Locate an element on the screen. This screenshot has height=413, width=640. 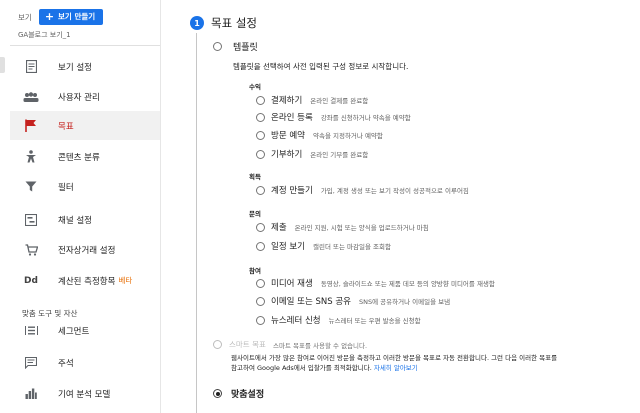
figure-icon is located at coordinates (31, 157).